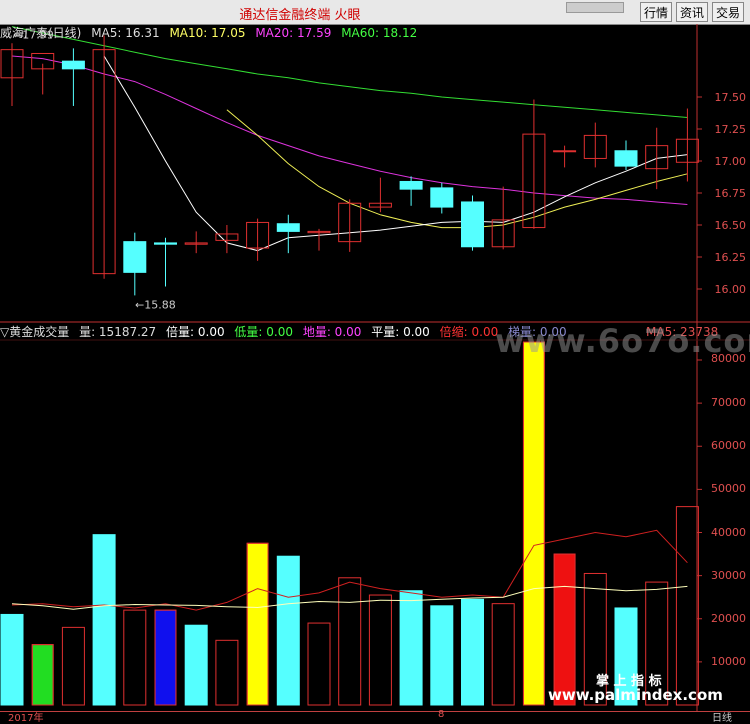 This screenshot has width=750, height=724. Describe the element at coordinates (635, 695) in the screenshot. I see `watermark-palmindex: www.palmindex.com` at that location.